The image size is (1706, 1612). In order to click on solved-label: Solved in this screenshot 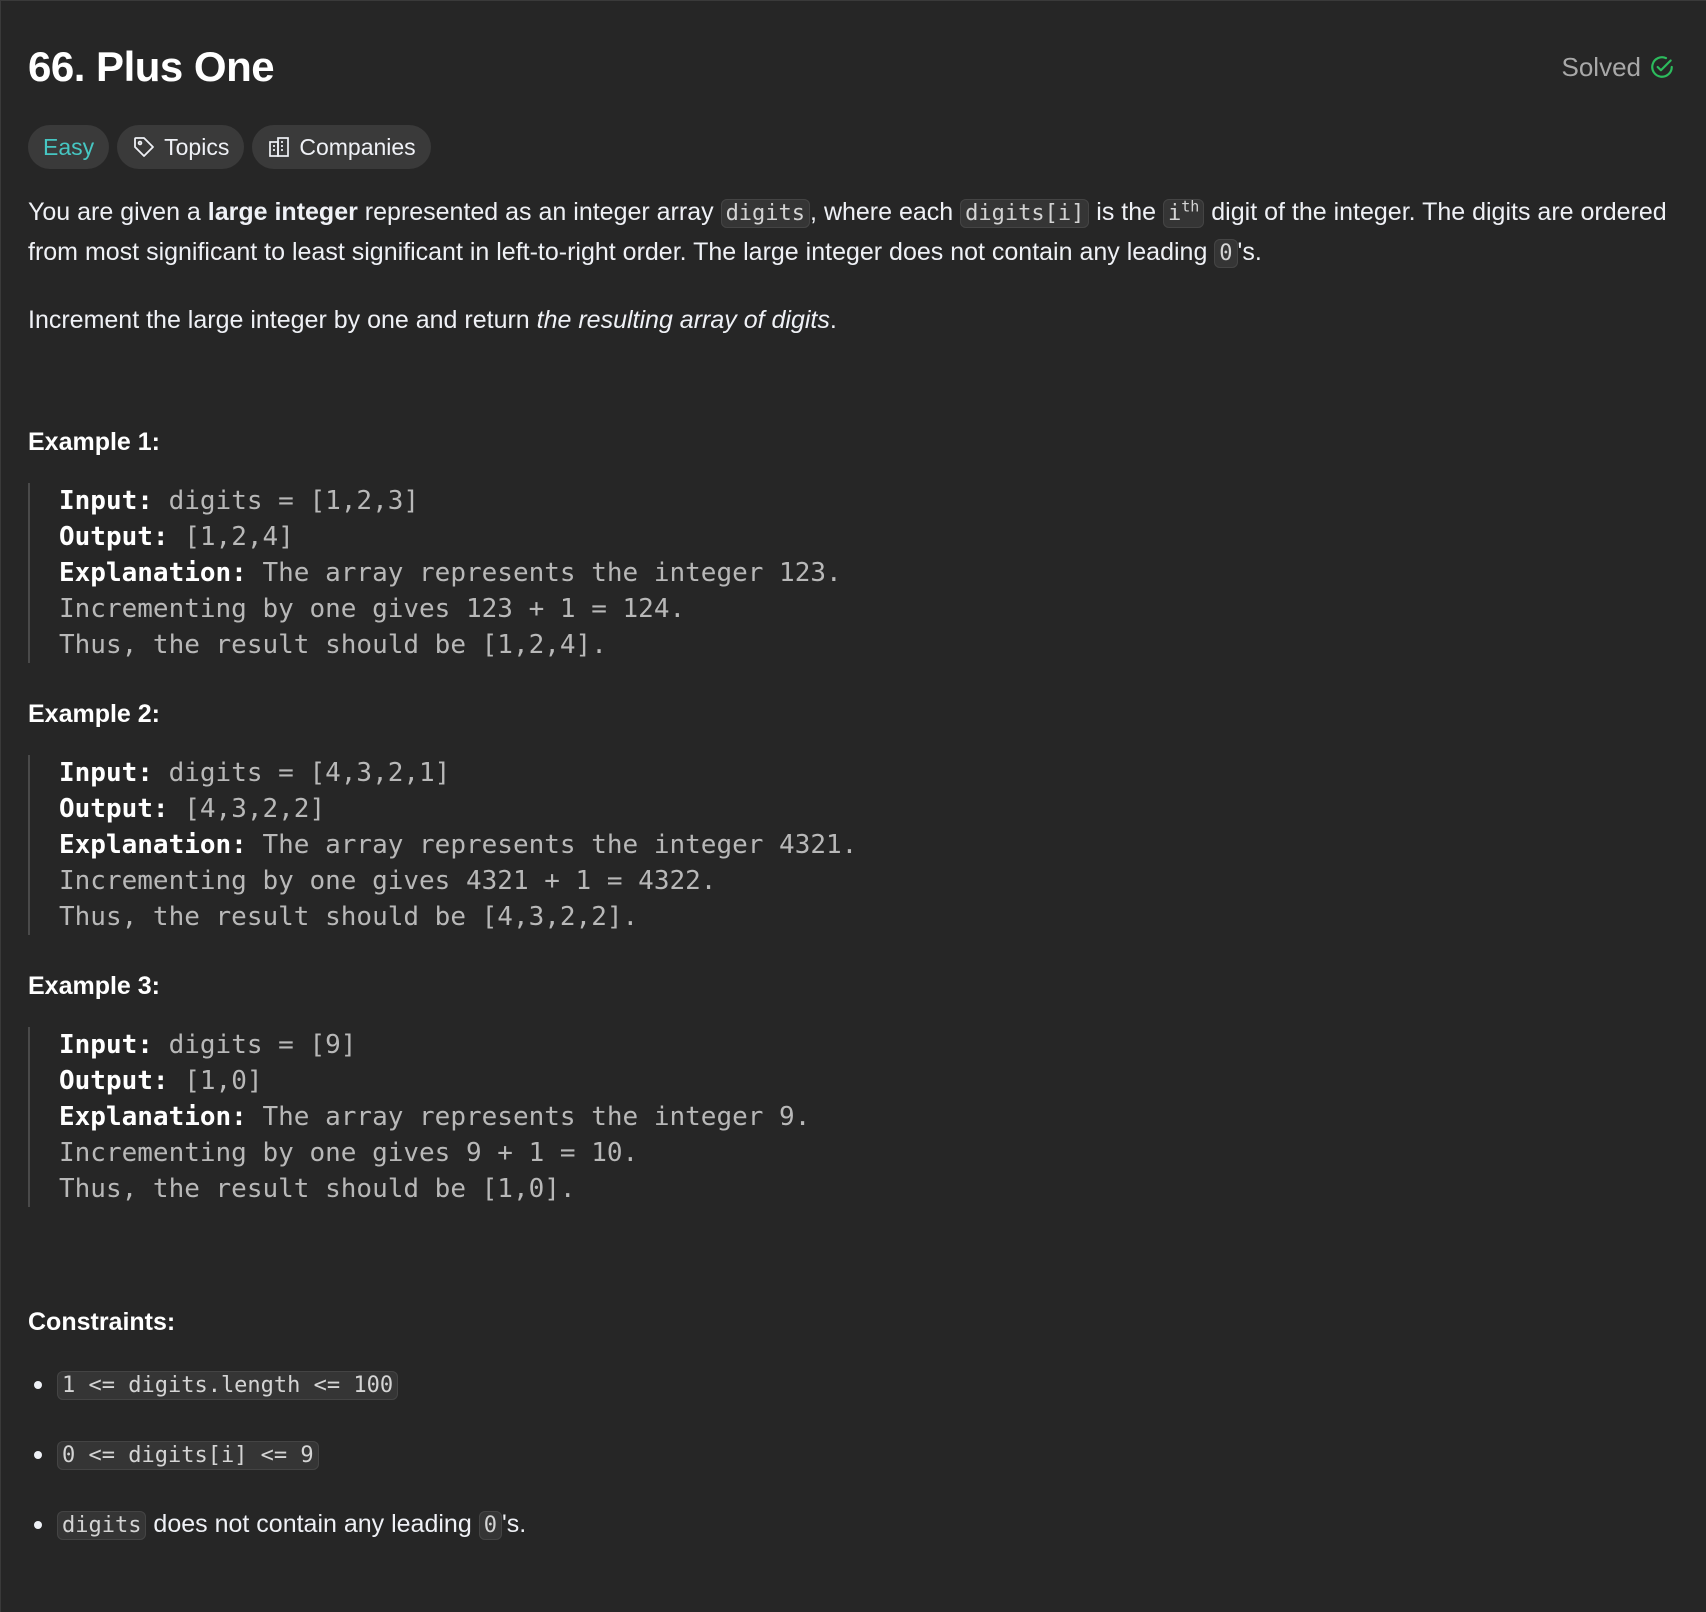, I will do `click(1601, 66)`.